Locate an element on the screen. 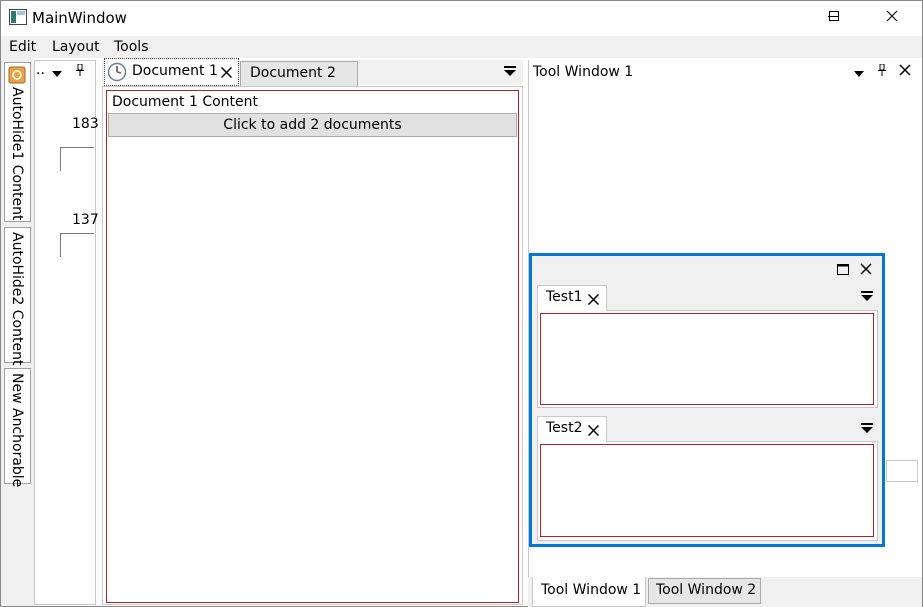  autohide-pin-button is located at coordinates (80, 71).